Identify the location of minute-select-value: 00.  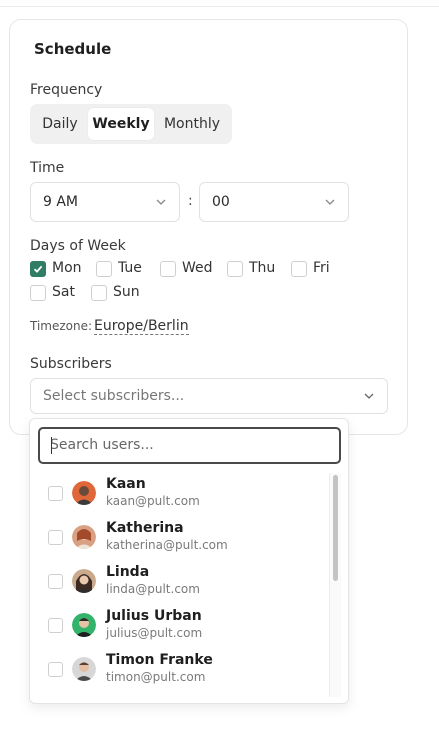
(221, 202).